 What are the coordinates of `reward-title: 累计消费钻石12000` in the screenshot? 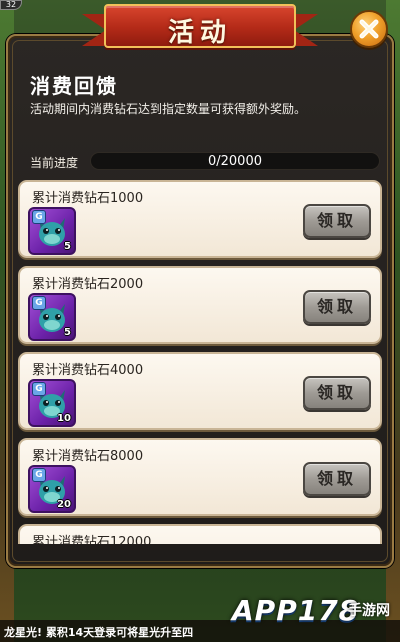 It's located at (92, 539).